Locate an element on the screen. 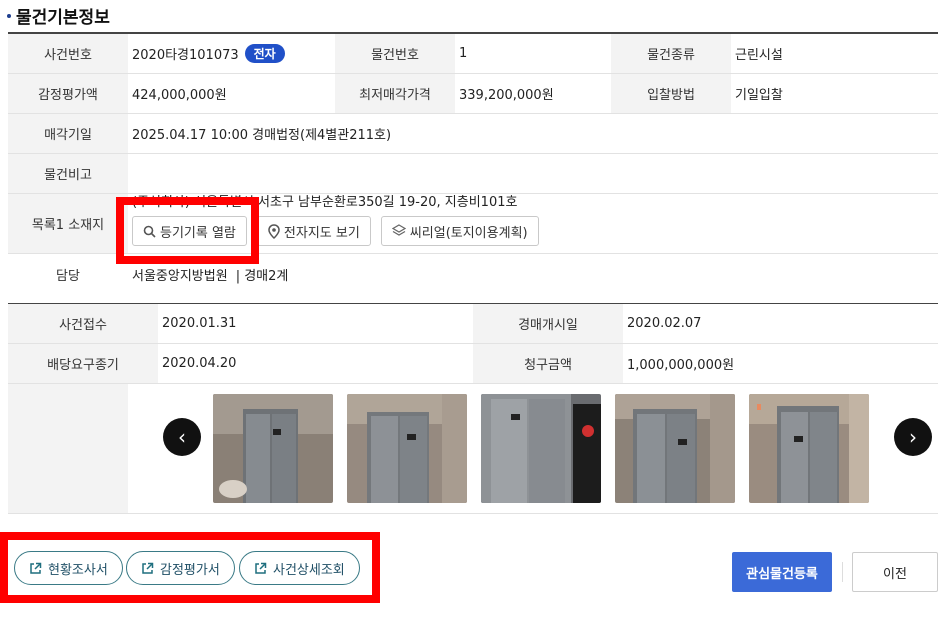 This screenshot has height=621, width=951. map-view-button: 전자지도 보기 is located at coordinates (313, 231).